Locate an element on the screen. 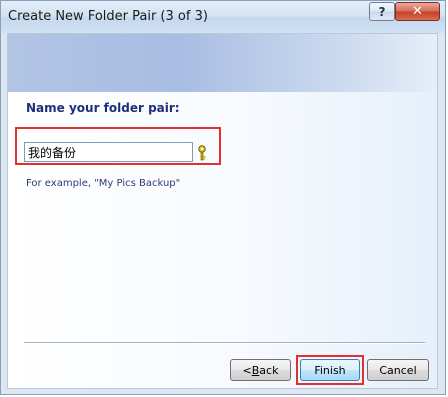 Image resolution: width=448 pixels, height=397 pixels. help-icon: ? is located at coordinates (382, 11).